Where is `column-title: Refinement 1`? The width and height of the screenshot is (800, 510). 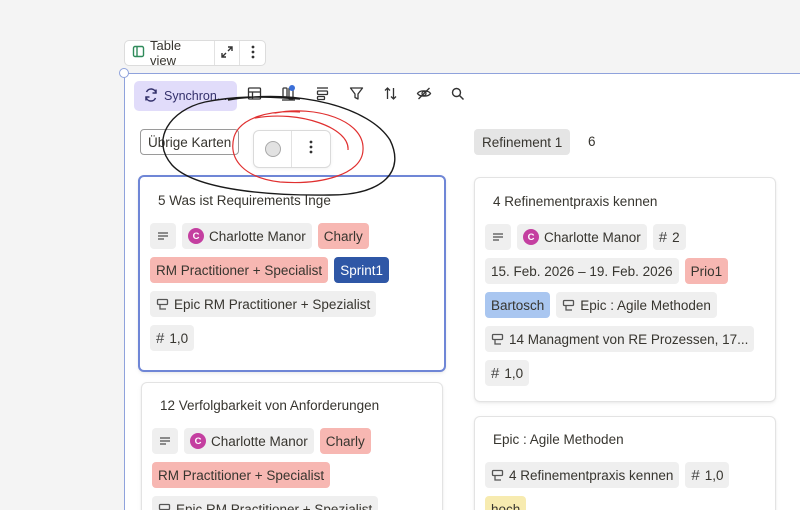
column-title: Refinement 1 is located at coordinates (522, 142).